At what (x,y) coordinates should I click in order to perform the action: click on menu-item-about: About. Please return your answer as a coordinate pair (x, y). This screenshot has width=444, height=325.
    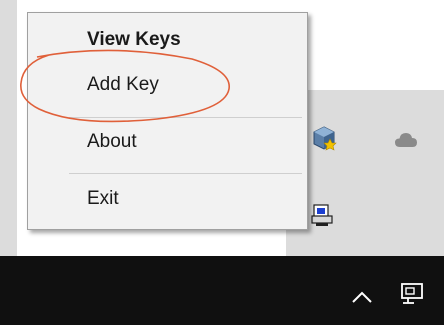
    Looking at the image, I should click on (167, 142).